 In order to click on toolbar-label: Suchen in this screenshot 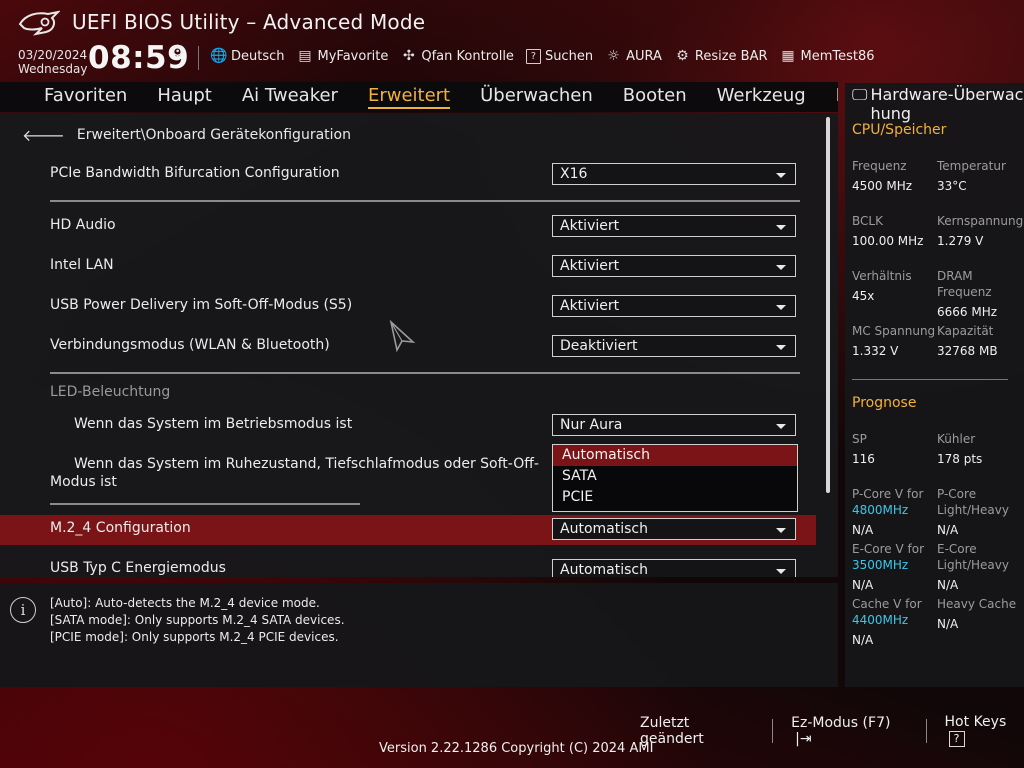, I will do `click(569, 56)`.